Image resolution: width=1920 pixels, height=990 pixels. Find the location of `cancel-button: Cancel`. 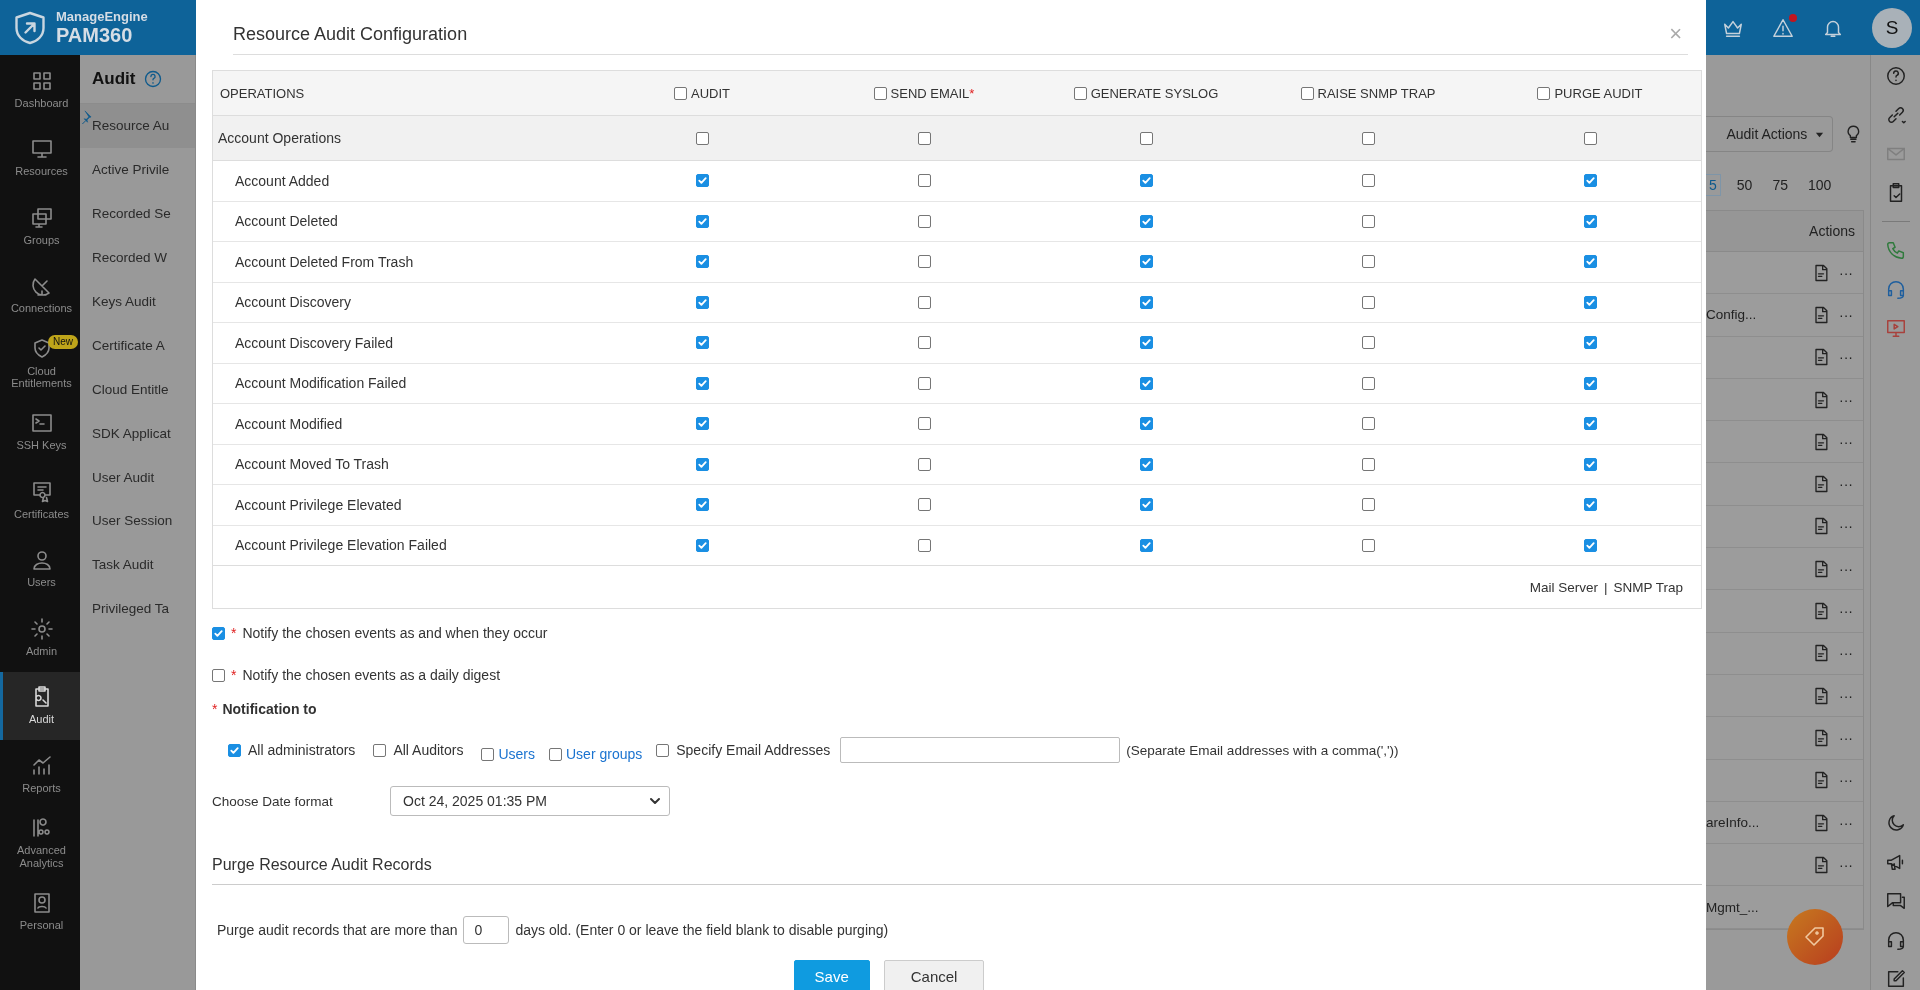

cancel-button: Cancel is located at coordinates (934, 975).